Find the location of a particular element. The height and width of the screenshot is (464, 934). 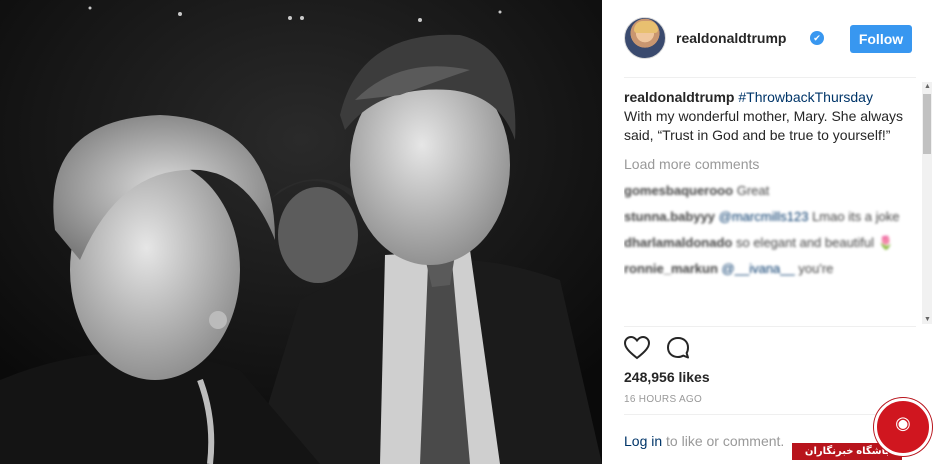

comment-item: gomesbaquerooo Great is located at coordinates (764, 190).